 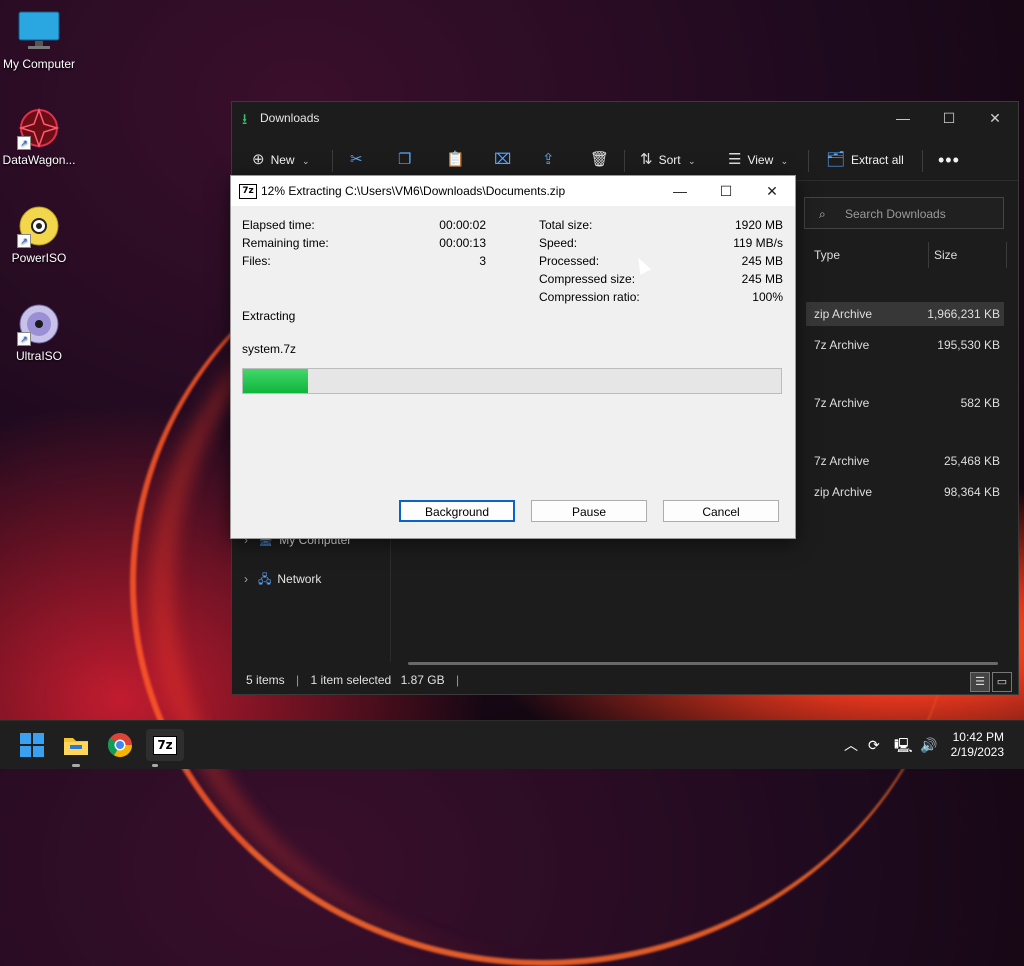 I want to click on rename-button: ⌧, so click(x=505, y=160).